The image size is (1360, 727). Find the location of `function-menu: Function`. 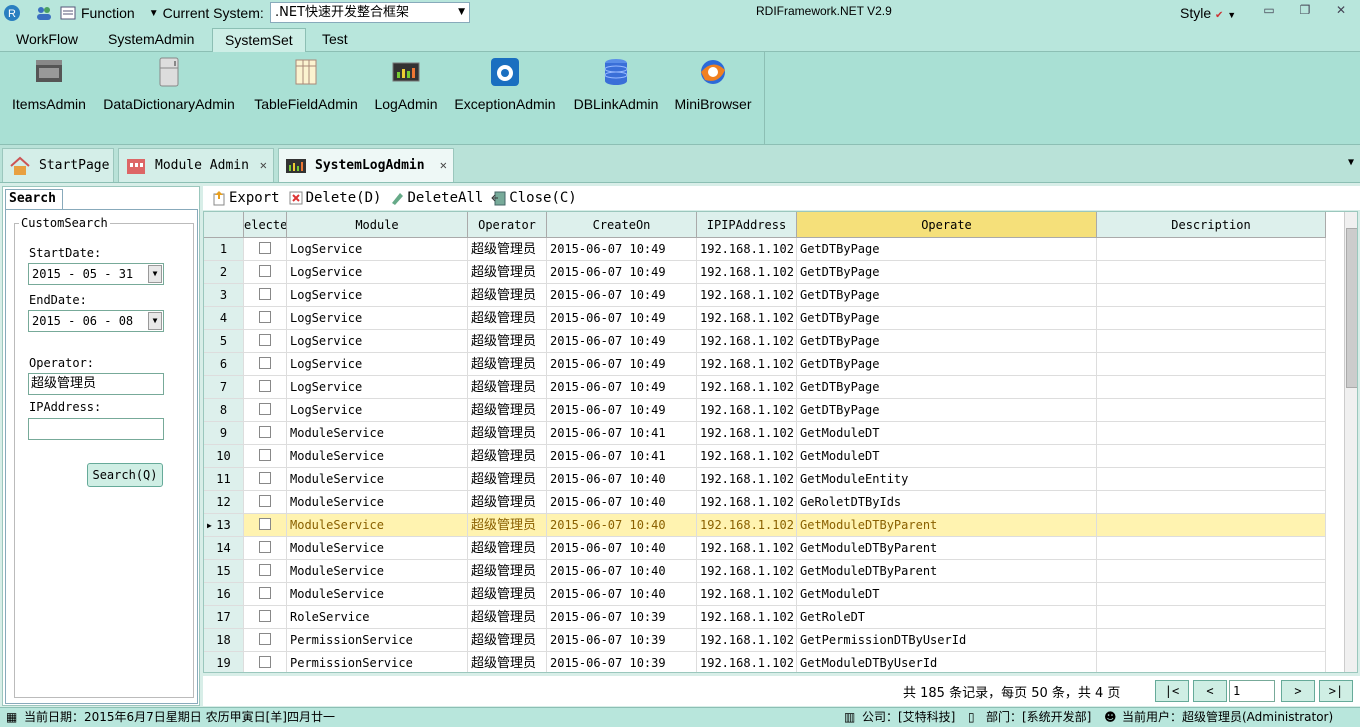

function-menu: Function is located at coordinates (108, 13).